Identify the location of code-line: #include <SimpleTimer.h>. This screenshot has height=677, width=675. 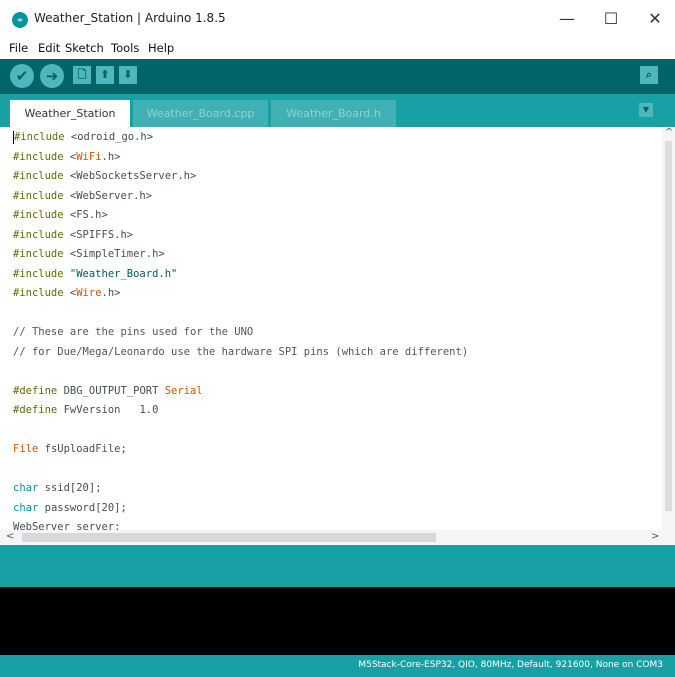
(89, 254).